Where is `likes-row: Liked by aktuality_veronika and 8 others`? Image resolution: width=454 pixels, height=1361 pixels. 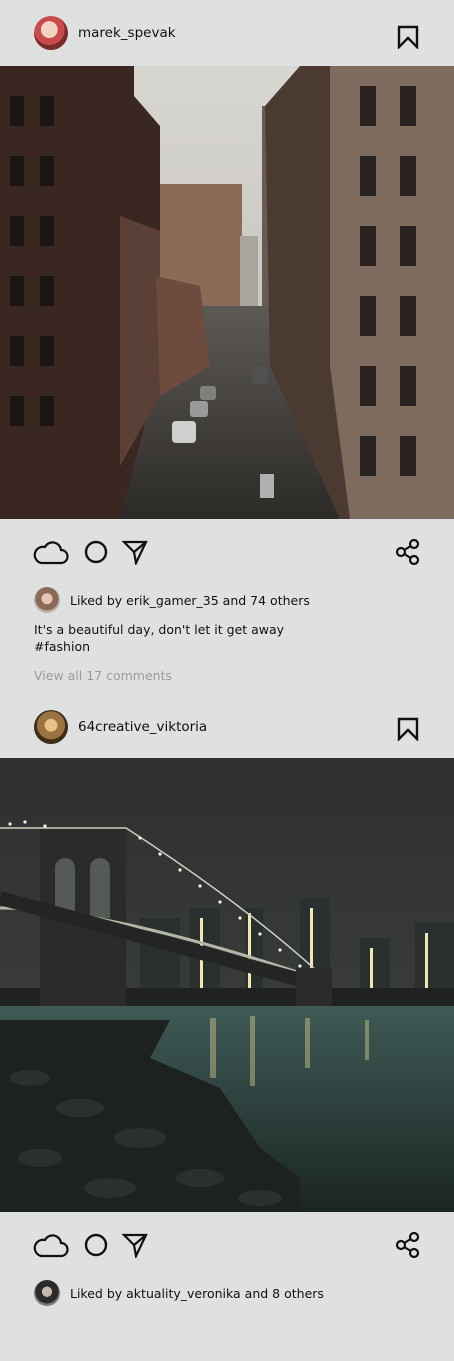 likes-row: Liked by aktuality_veronika and 8 others is located at coordinates (227, 1293).